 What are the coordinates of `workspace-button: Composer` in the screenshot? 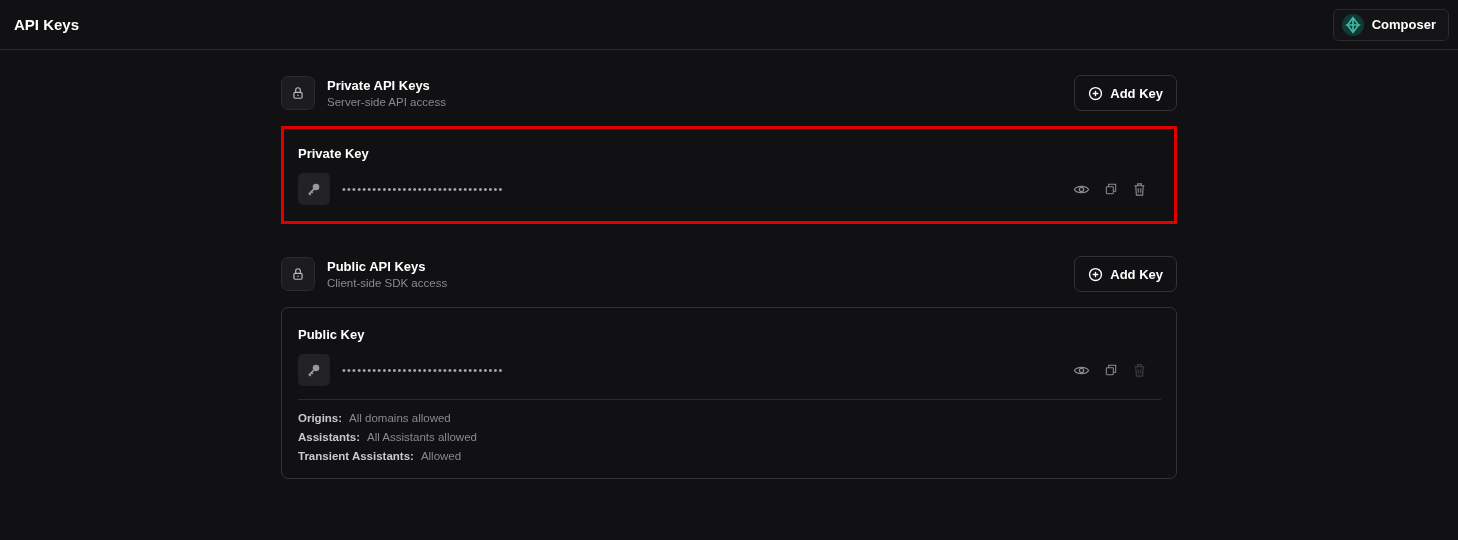 It's located at (1390, 24).